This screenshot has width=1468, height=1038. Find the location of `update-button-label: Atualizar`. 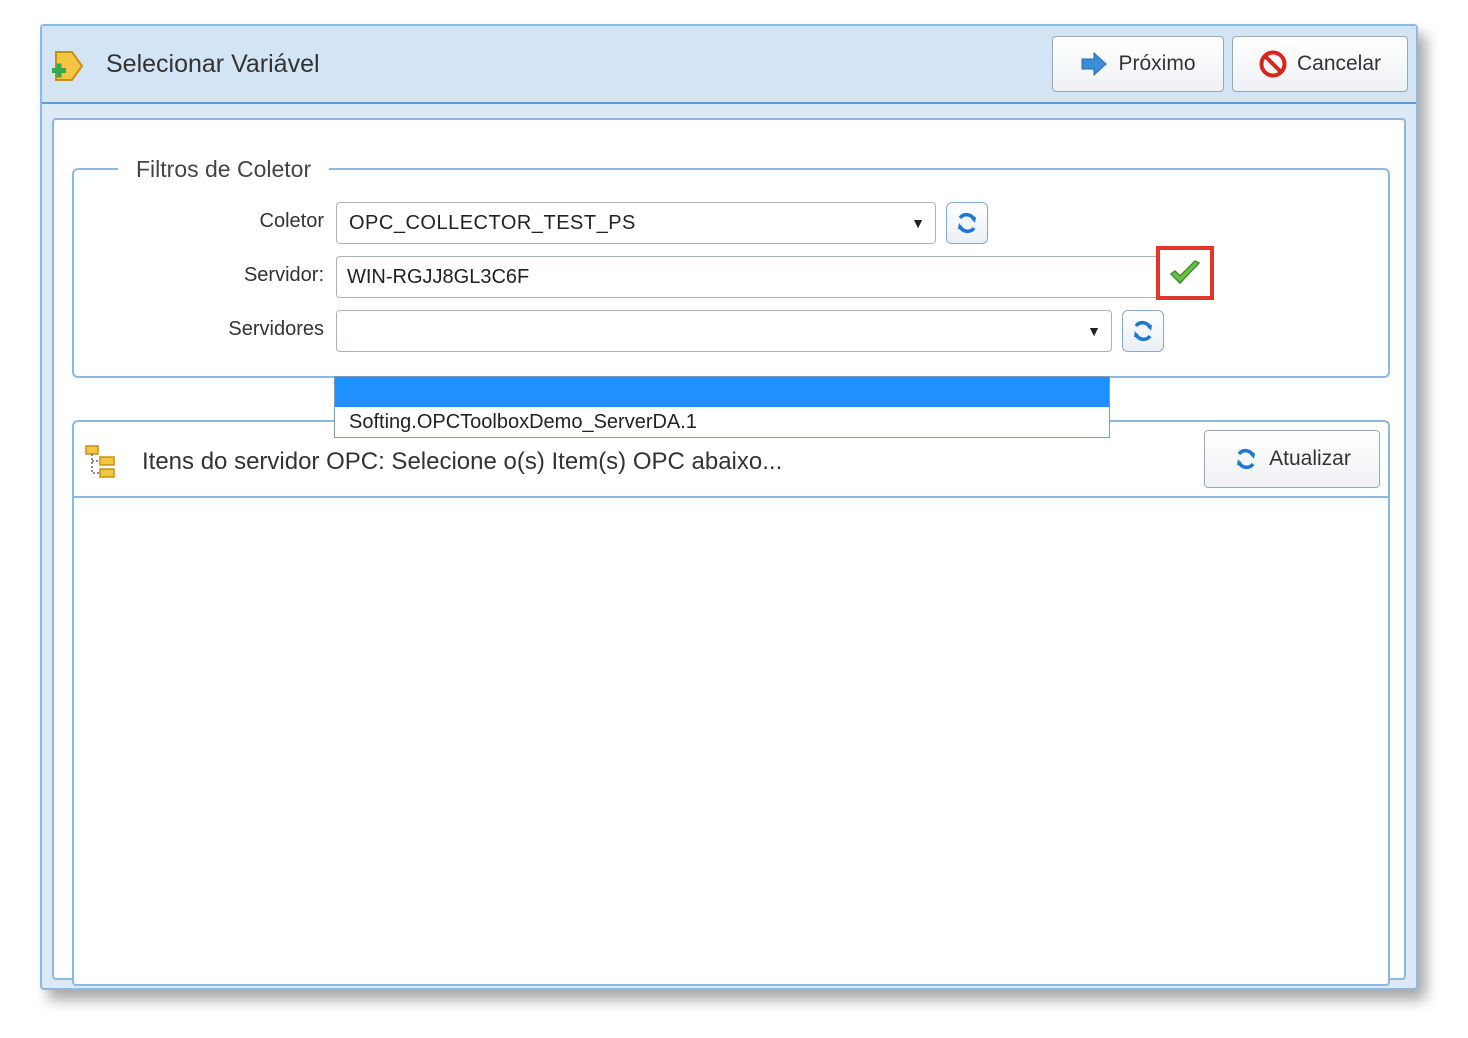

update-button-label: Atualizar is located at coordinates (1310, 458).